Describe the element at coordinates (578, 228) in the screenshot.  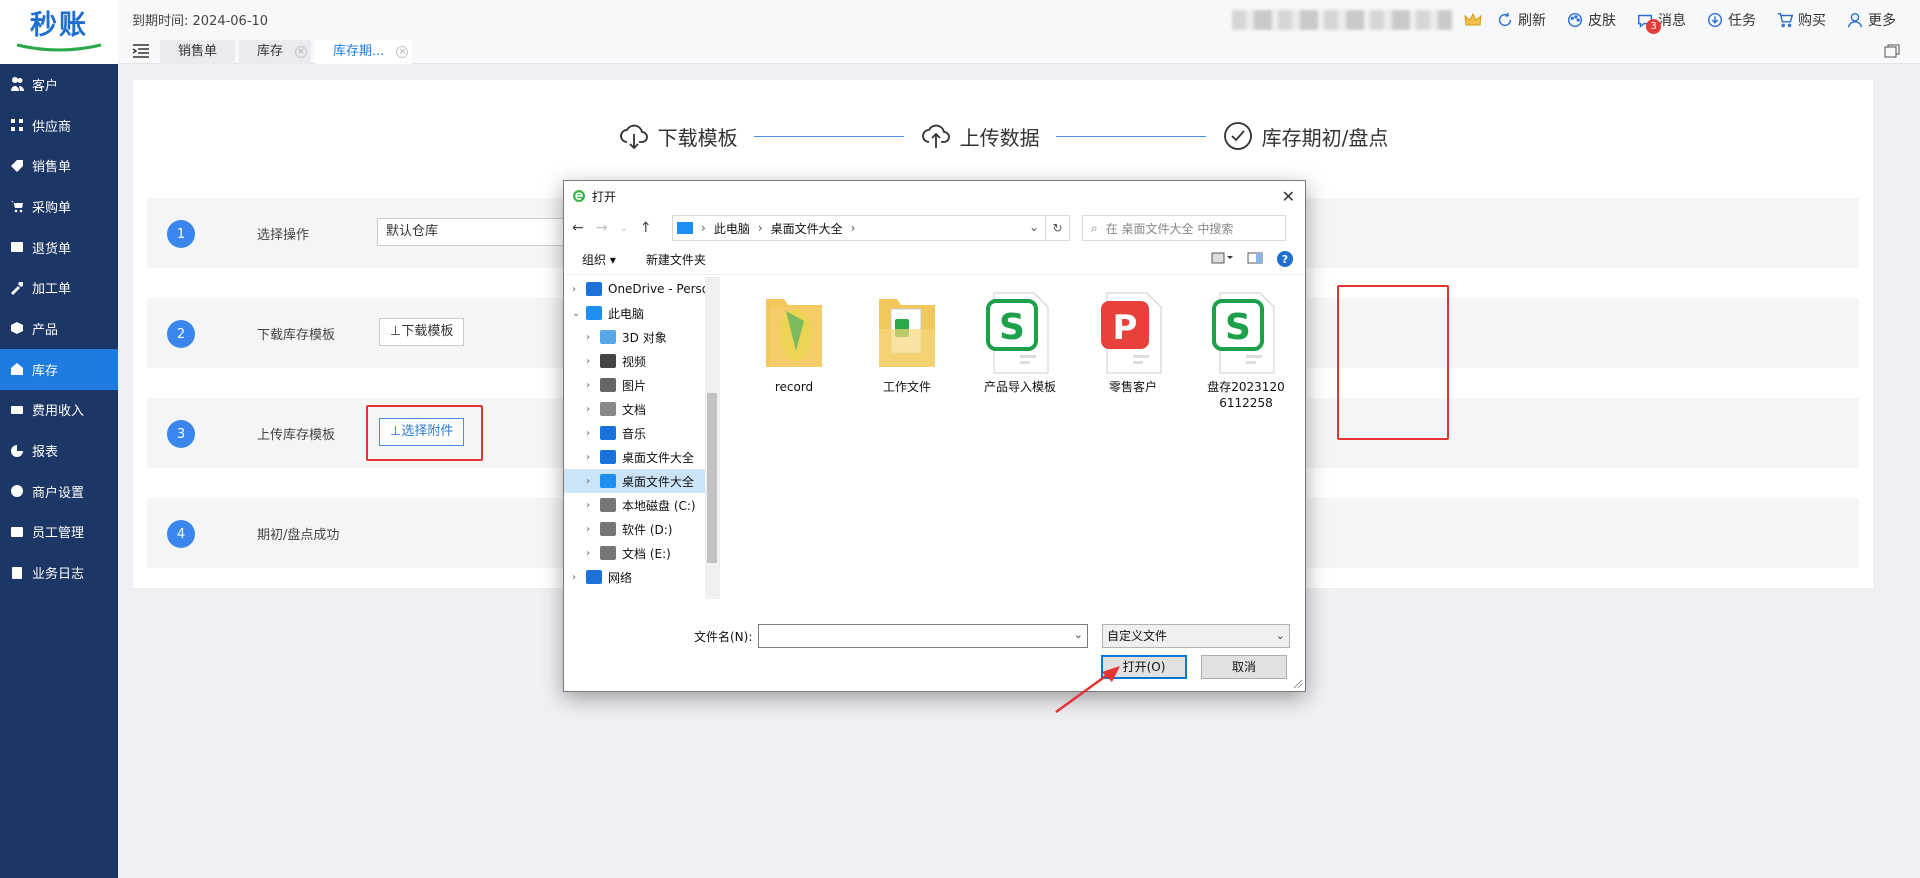
I see `back-arrow-icon: ←` at that location.